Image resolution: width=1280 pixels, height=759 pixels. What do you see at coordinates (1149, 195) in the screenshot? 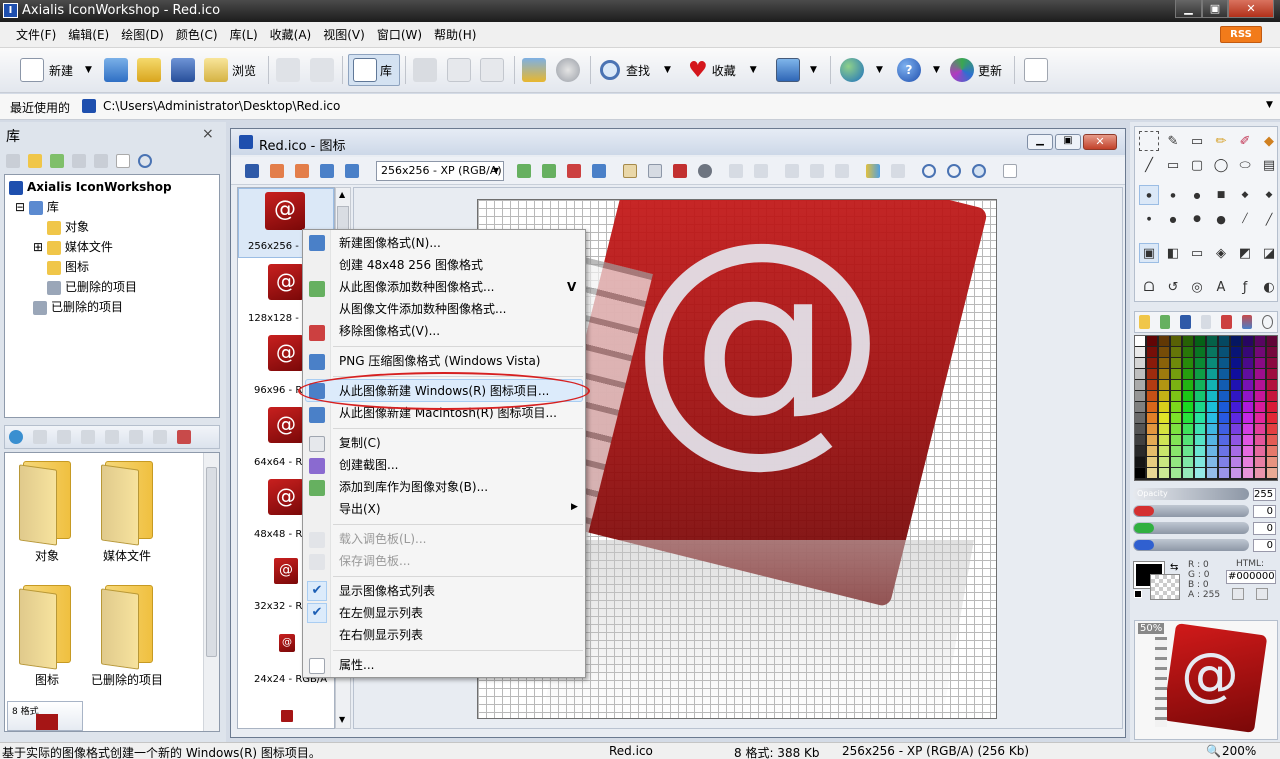
I see `pen-size-1-icon: ●` at bounding box center [1149, 195].